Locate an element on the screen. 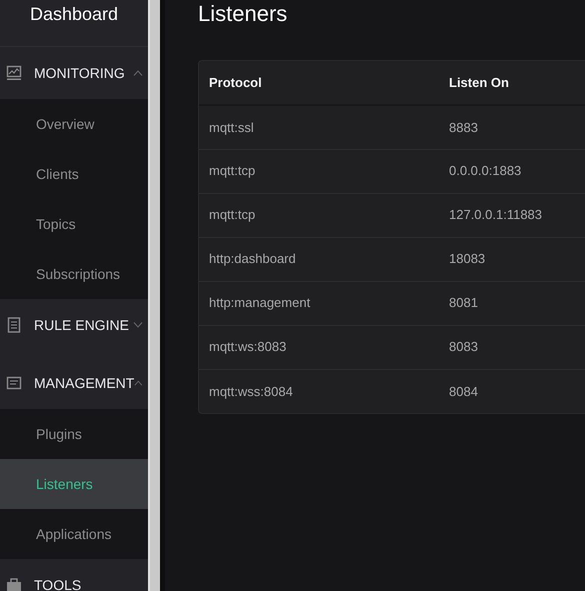 The width and height of the screenshot is (585, 591). table-cell: http:management is located at coordinates (319, 303).